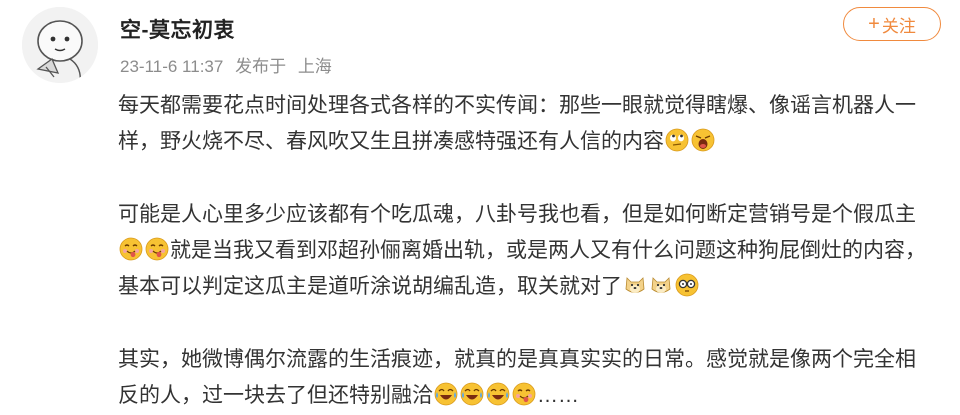  Describe the element at coordinates (677, 140) in the screenshot. I see `rolling-eyes-emoji-icon` at that location.